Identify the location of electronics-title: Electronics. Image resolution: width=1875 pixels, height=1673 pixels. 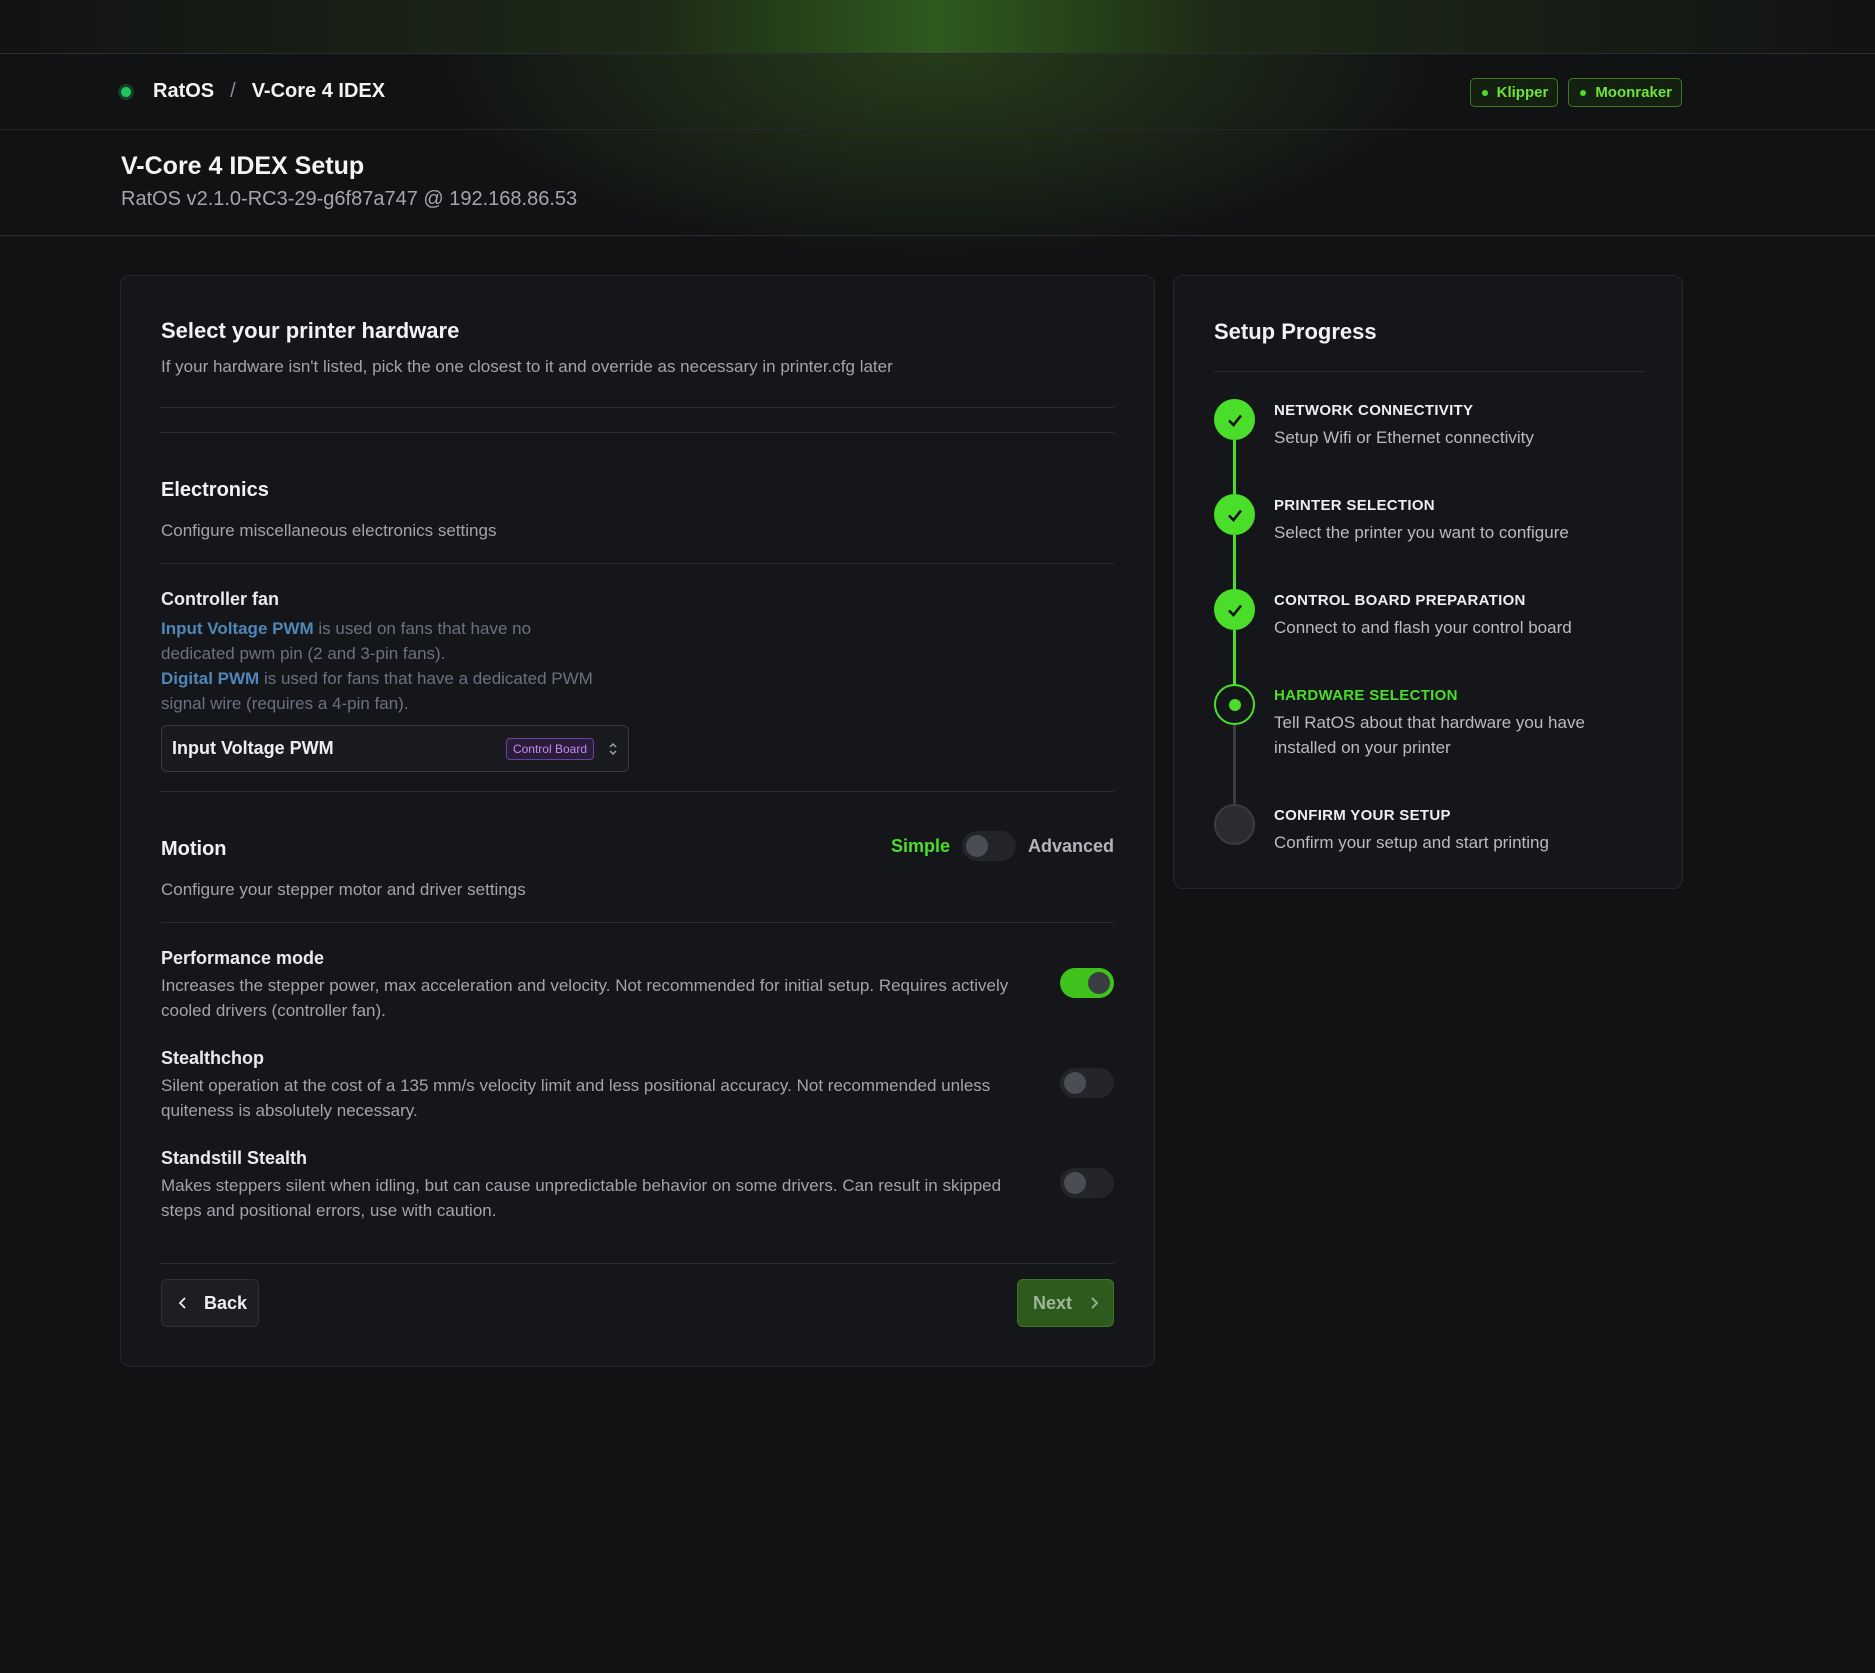
(215, 490).